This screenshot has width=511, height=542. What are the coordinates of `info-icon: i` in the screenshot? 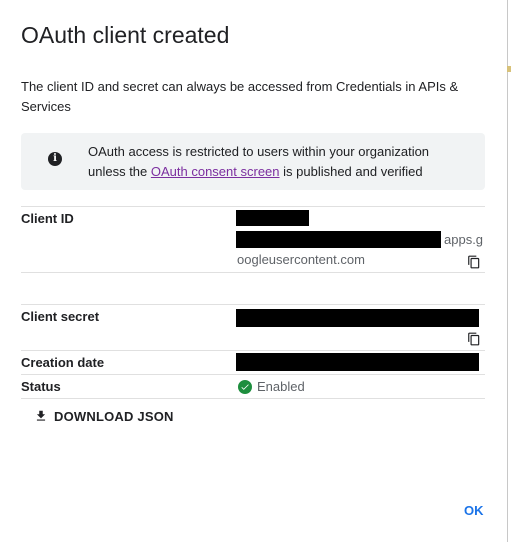 It's located at (55, 159).